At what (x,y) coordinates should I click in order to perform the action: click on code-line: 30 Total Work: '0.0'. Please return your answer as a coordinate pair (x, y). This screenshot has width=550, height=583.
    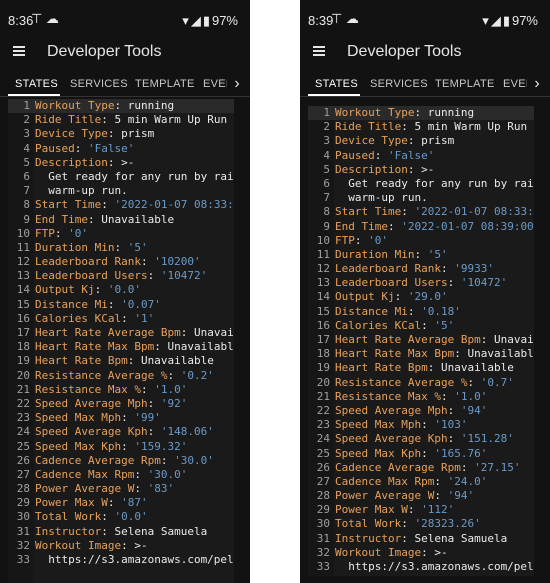
    Looking at the image, I should click on (121, 517).